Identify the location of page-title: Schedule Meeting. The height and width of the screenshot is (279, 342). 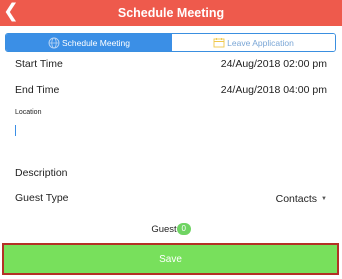
(171, 13).